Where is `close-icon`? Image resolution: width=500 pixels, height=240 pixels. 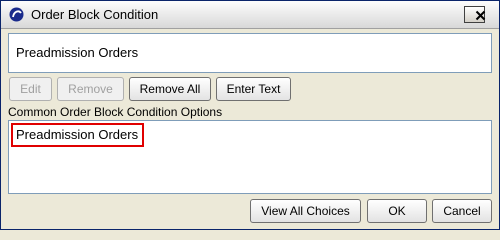
close-icon is located at coordinates (480, 15).